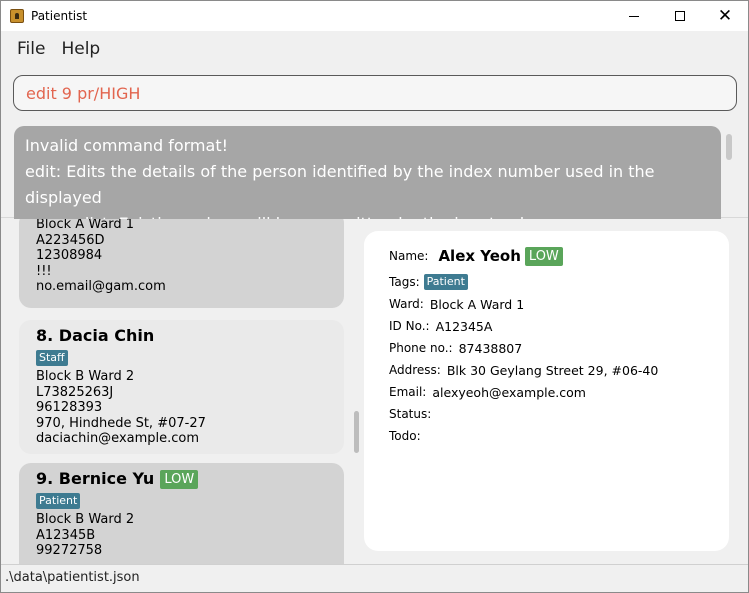 The width and height of the screenshot is (749, 593). Describe the element at coordinates (546, 304) in the screenshot. I see `detail-ward-row: Ward: Block A Ward 1` at that location.